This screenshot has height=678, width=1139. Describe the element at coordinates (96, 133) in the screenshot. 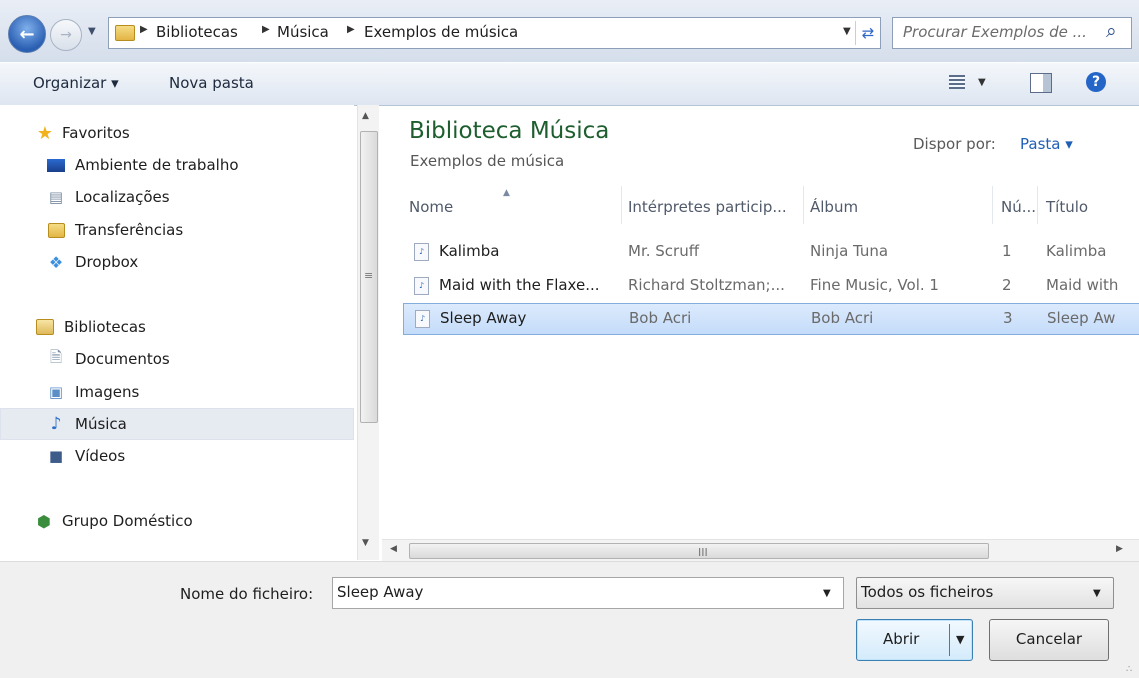

I see `nav-label: Favoritos` at that location.